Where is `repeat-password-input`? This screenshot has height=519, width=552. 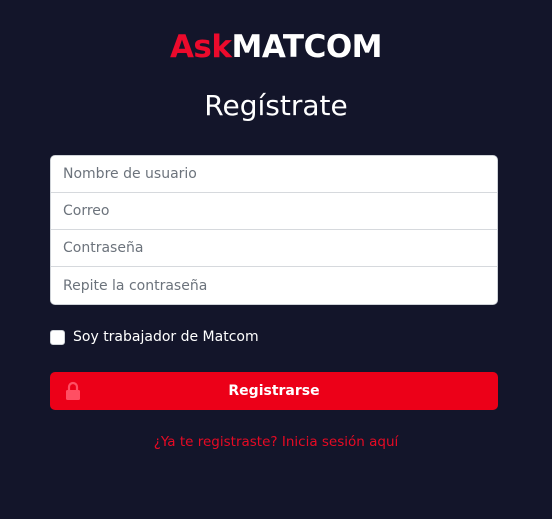
repeat-password-input is located at coordinates (274, 285).